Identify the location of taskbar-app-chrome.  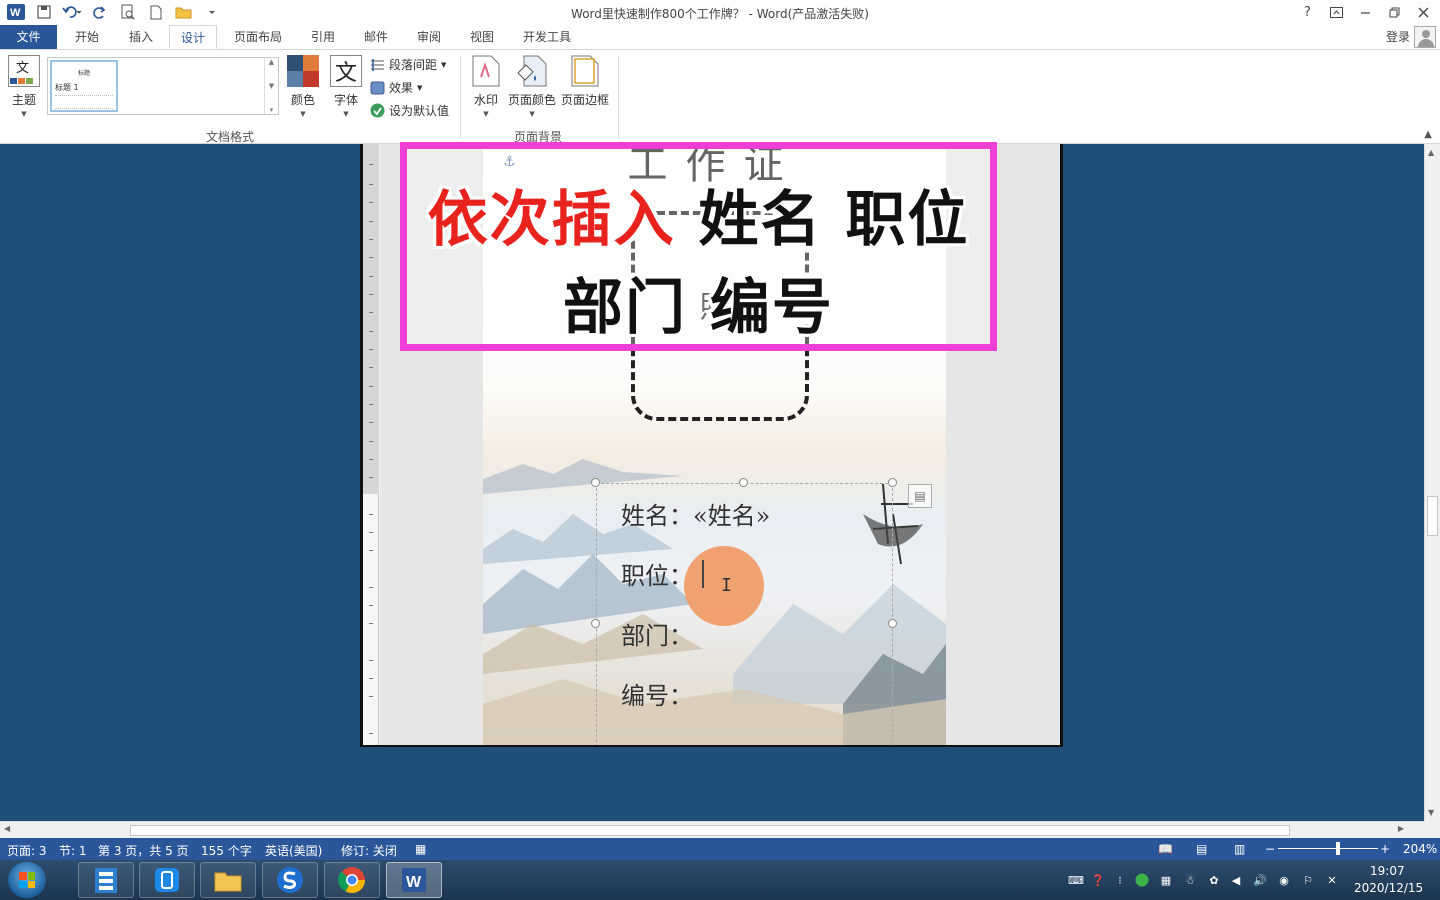
(352, 880).